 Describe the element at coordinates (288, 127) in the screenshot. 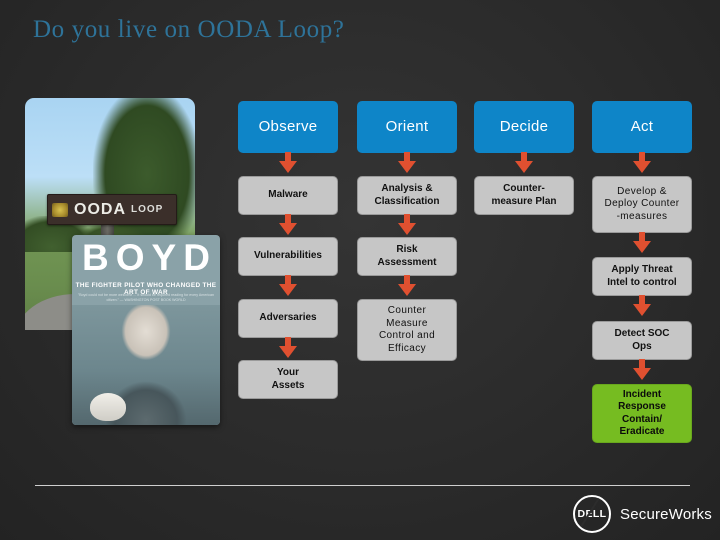

I see `flow-header-observe: Observe` at that location.